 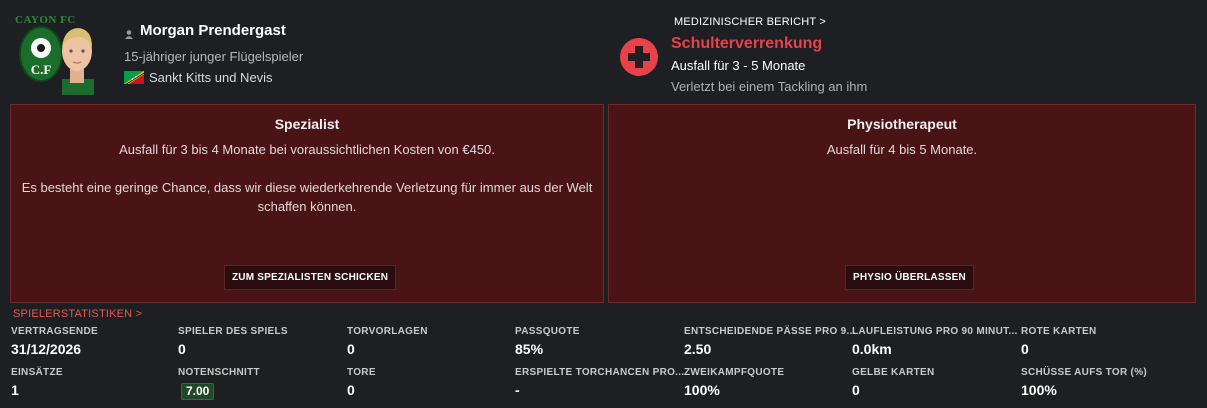 I want to click on stat-chances-created: ERSPIELTE TORCHANCEN PRO... -, so click(x=600, y=382).